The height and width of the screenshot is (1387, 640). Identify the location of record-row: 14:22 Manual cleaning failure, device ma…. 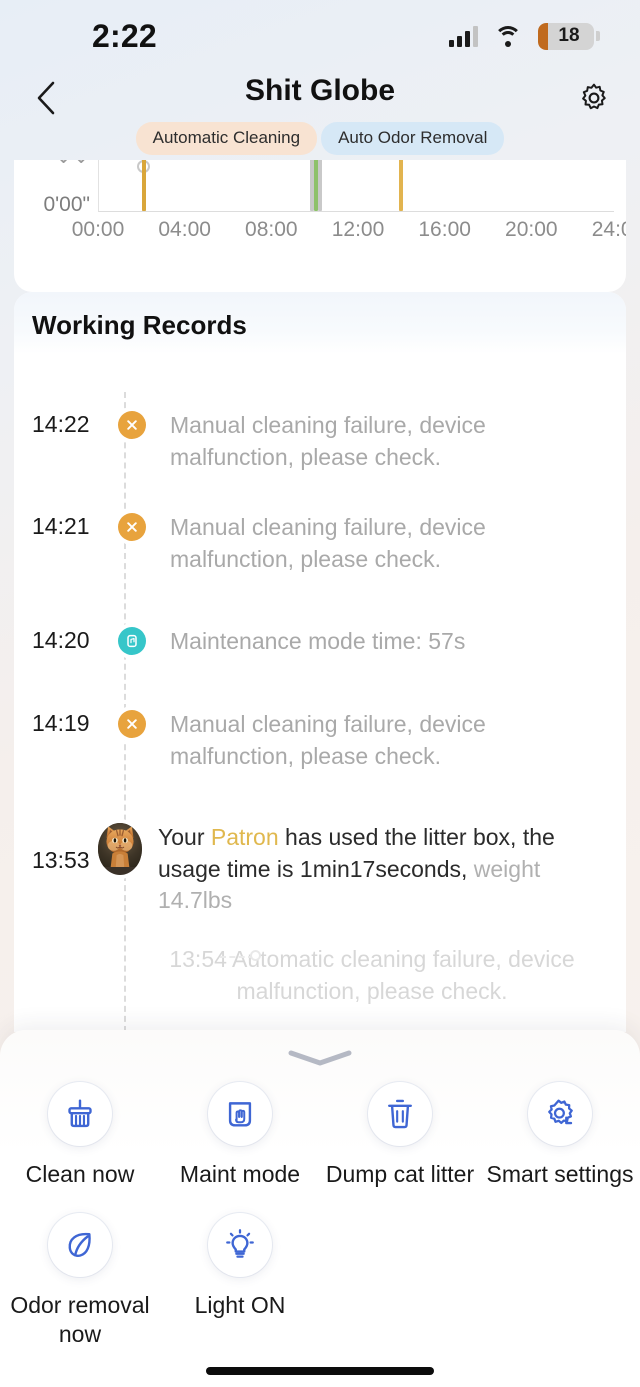
(320, 441).